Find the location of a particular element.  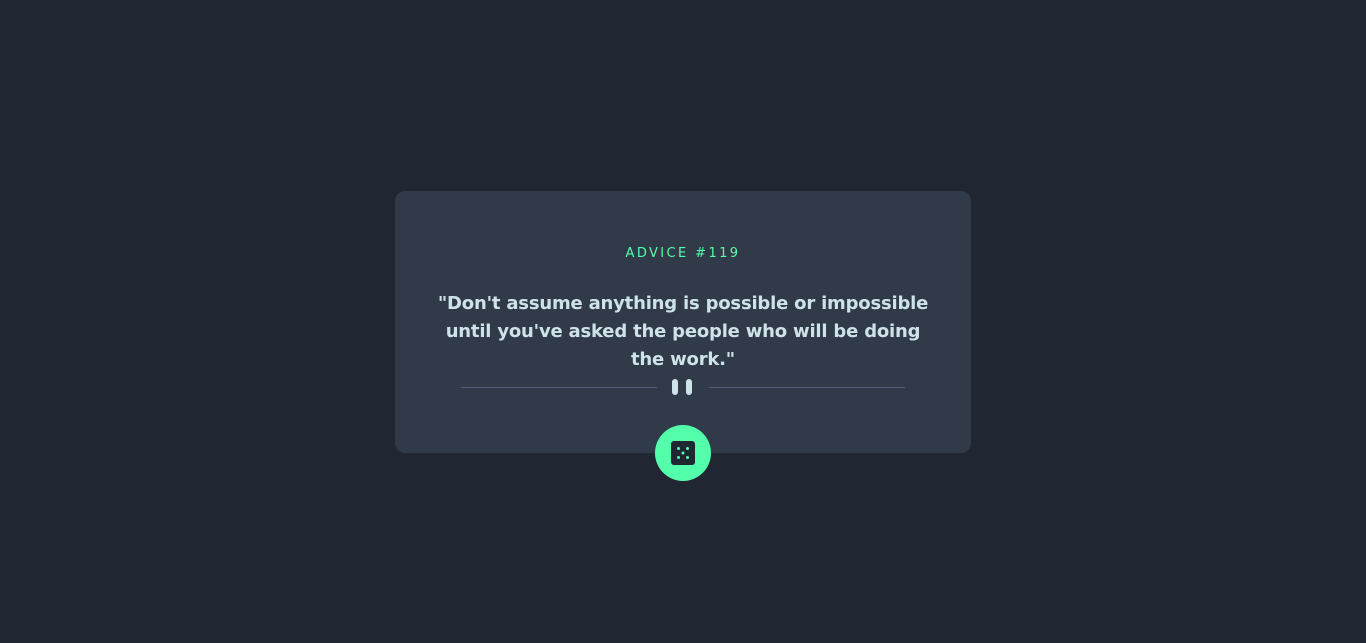

generate-advice-button is located at coordinates (683, 453).